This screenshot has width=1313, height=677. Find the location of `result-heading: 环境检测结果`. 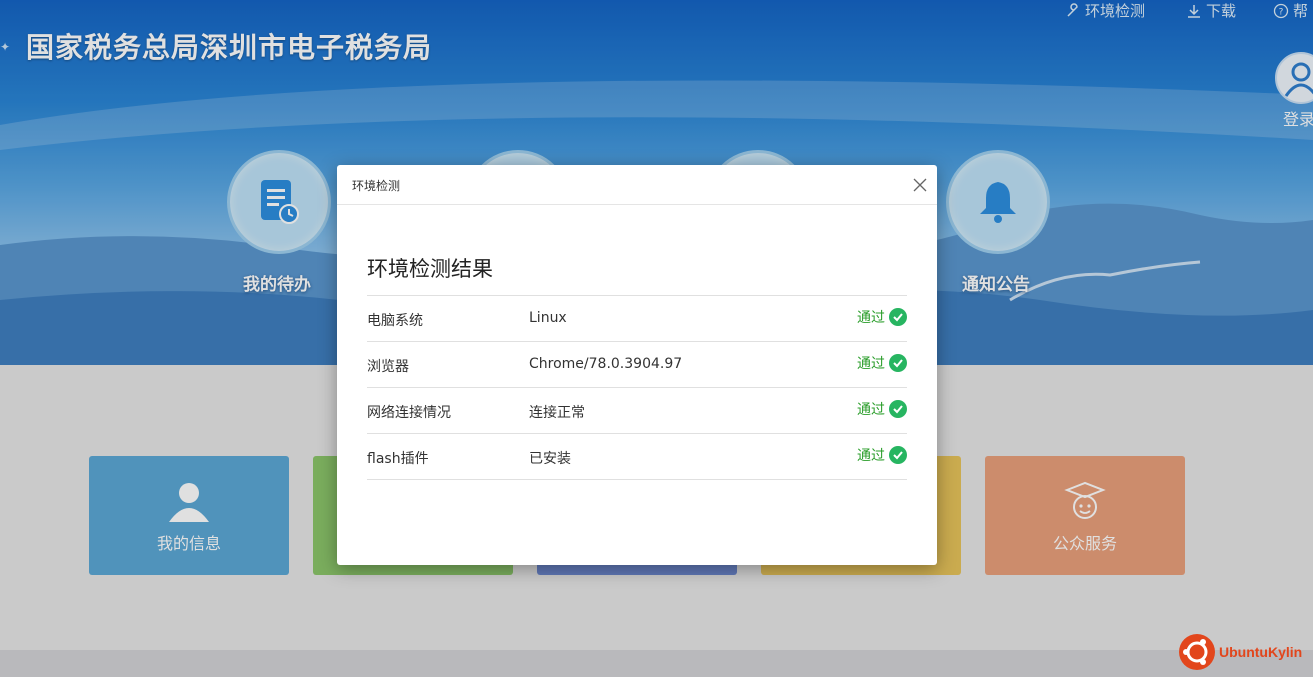

result-heading: 环境检测结果 is located at coordinates (430, 269).